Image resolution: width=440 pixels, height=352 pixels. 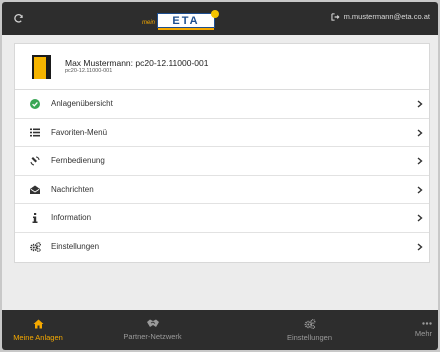 I want to click on eta-logo: mein ETA, so click(x=184, y=19).